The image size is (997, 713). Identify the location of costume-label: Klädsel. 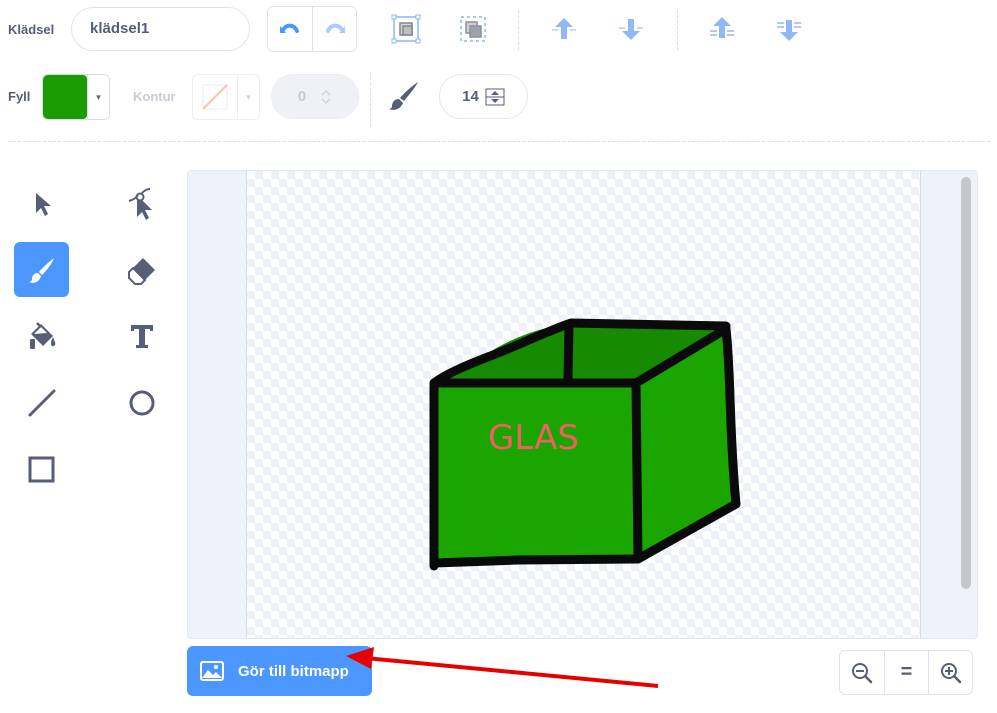
(31, 29).